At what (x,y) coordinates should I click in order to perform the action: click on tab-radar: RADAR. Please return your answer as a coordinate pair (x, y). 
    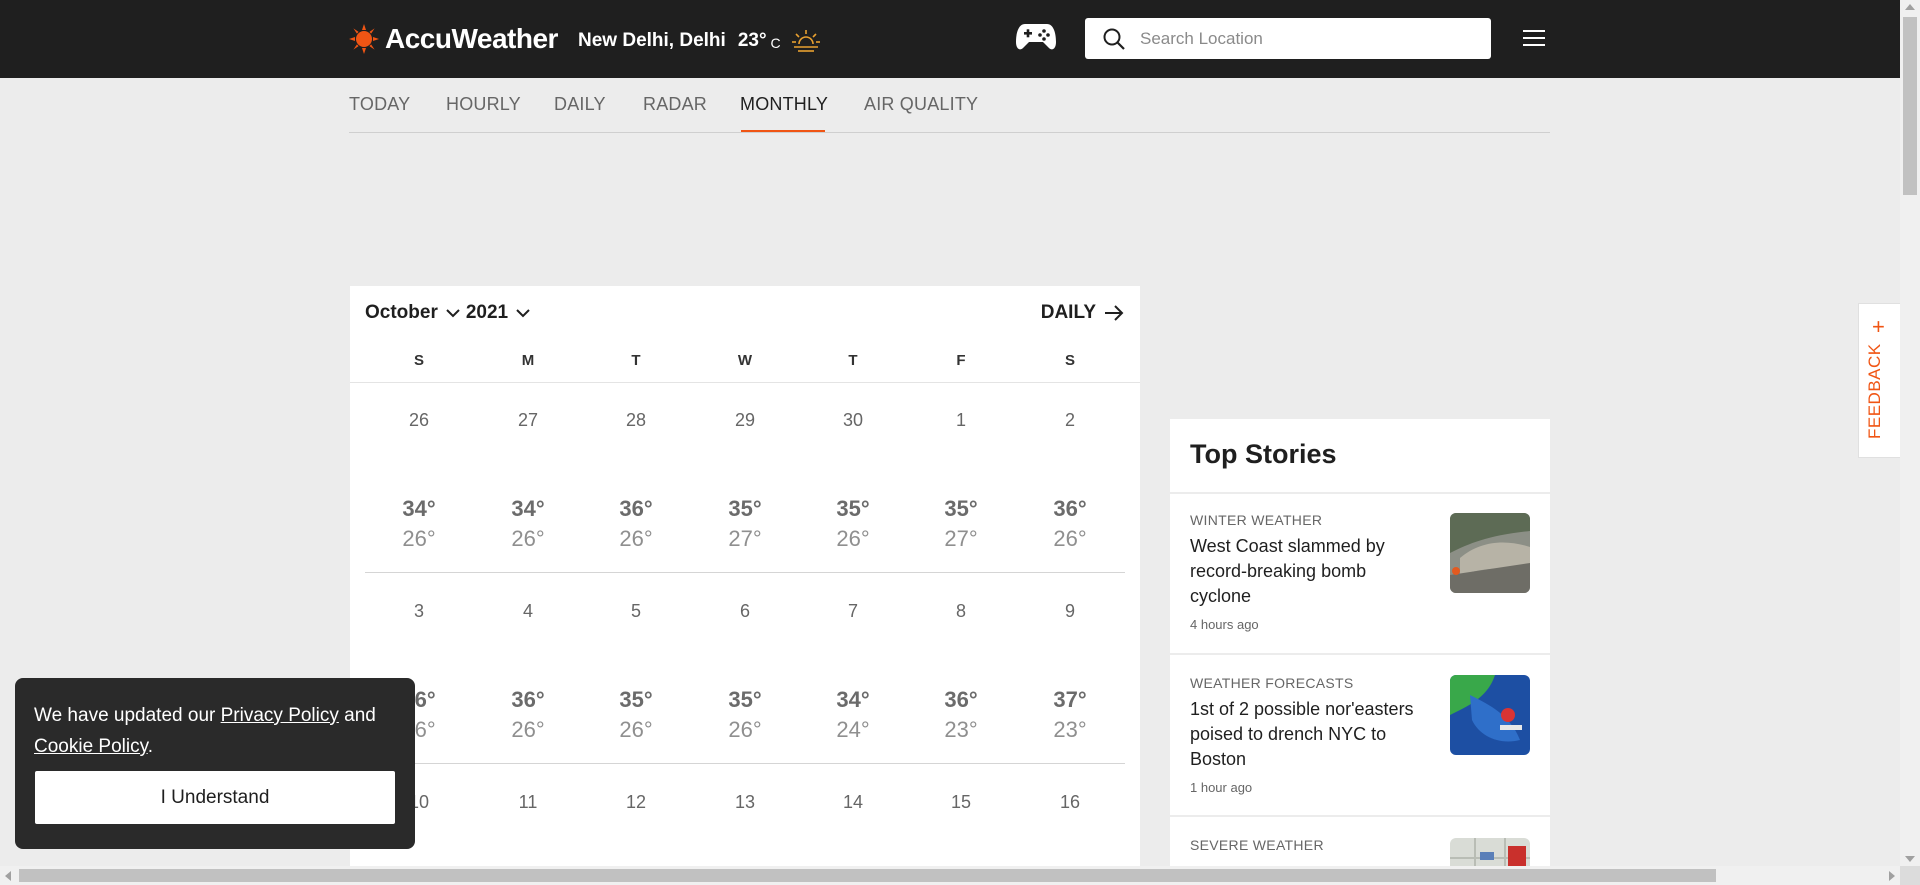
    Looking at the image, I should click on (675, 104).